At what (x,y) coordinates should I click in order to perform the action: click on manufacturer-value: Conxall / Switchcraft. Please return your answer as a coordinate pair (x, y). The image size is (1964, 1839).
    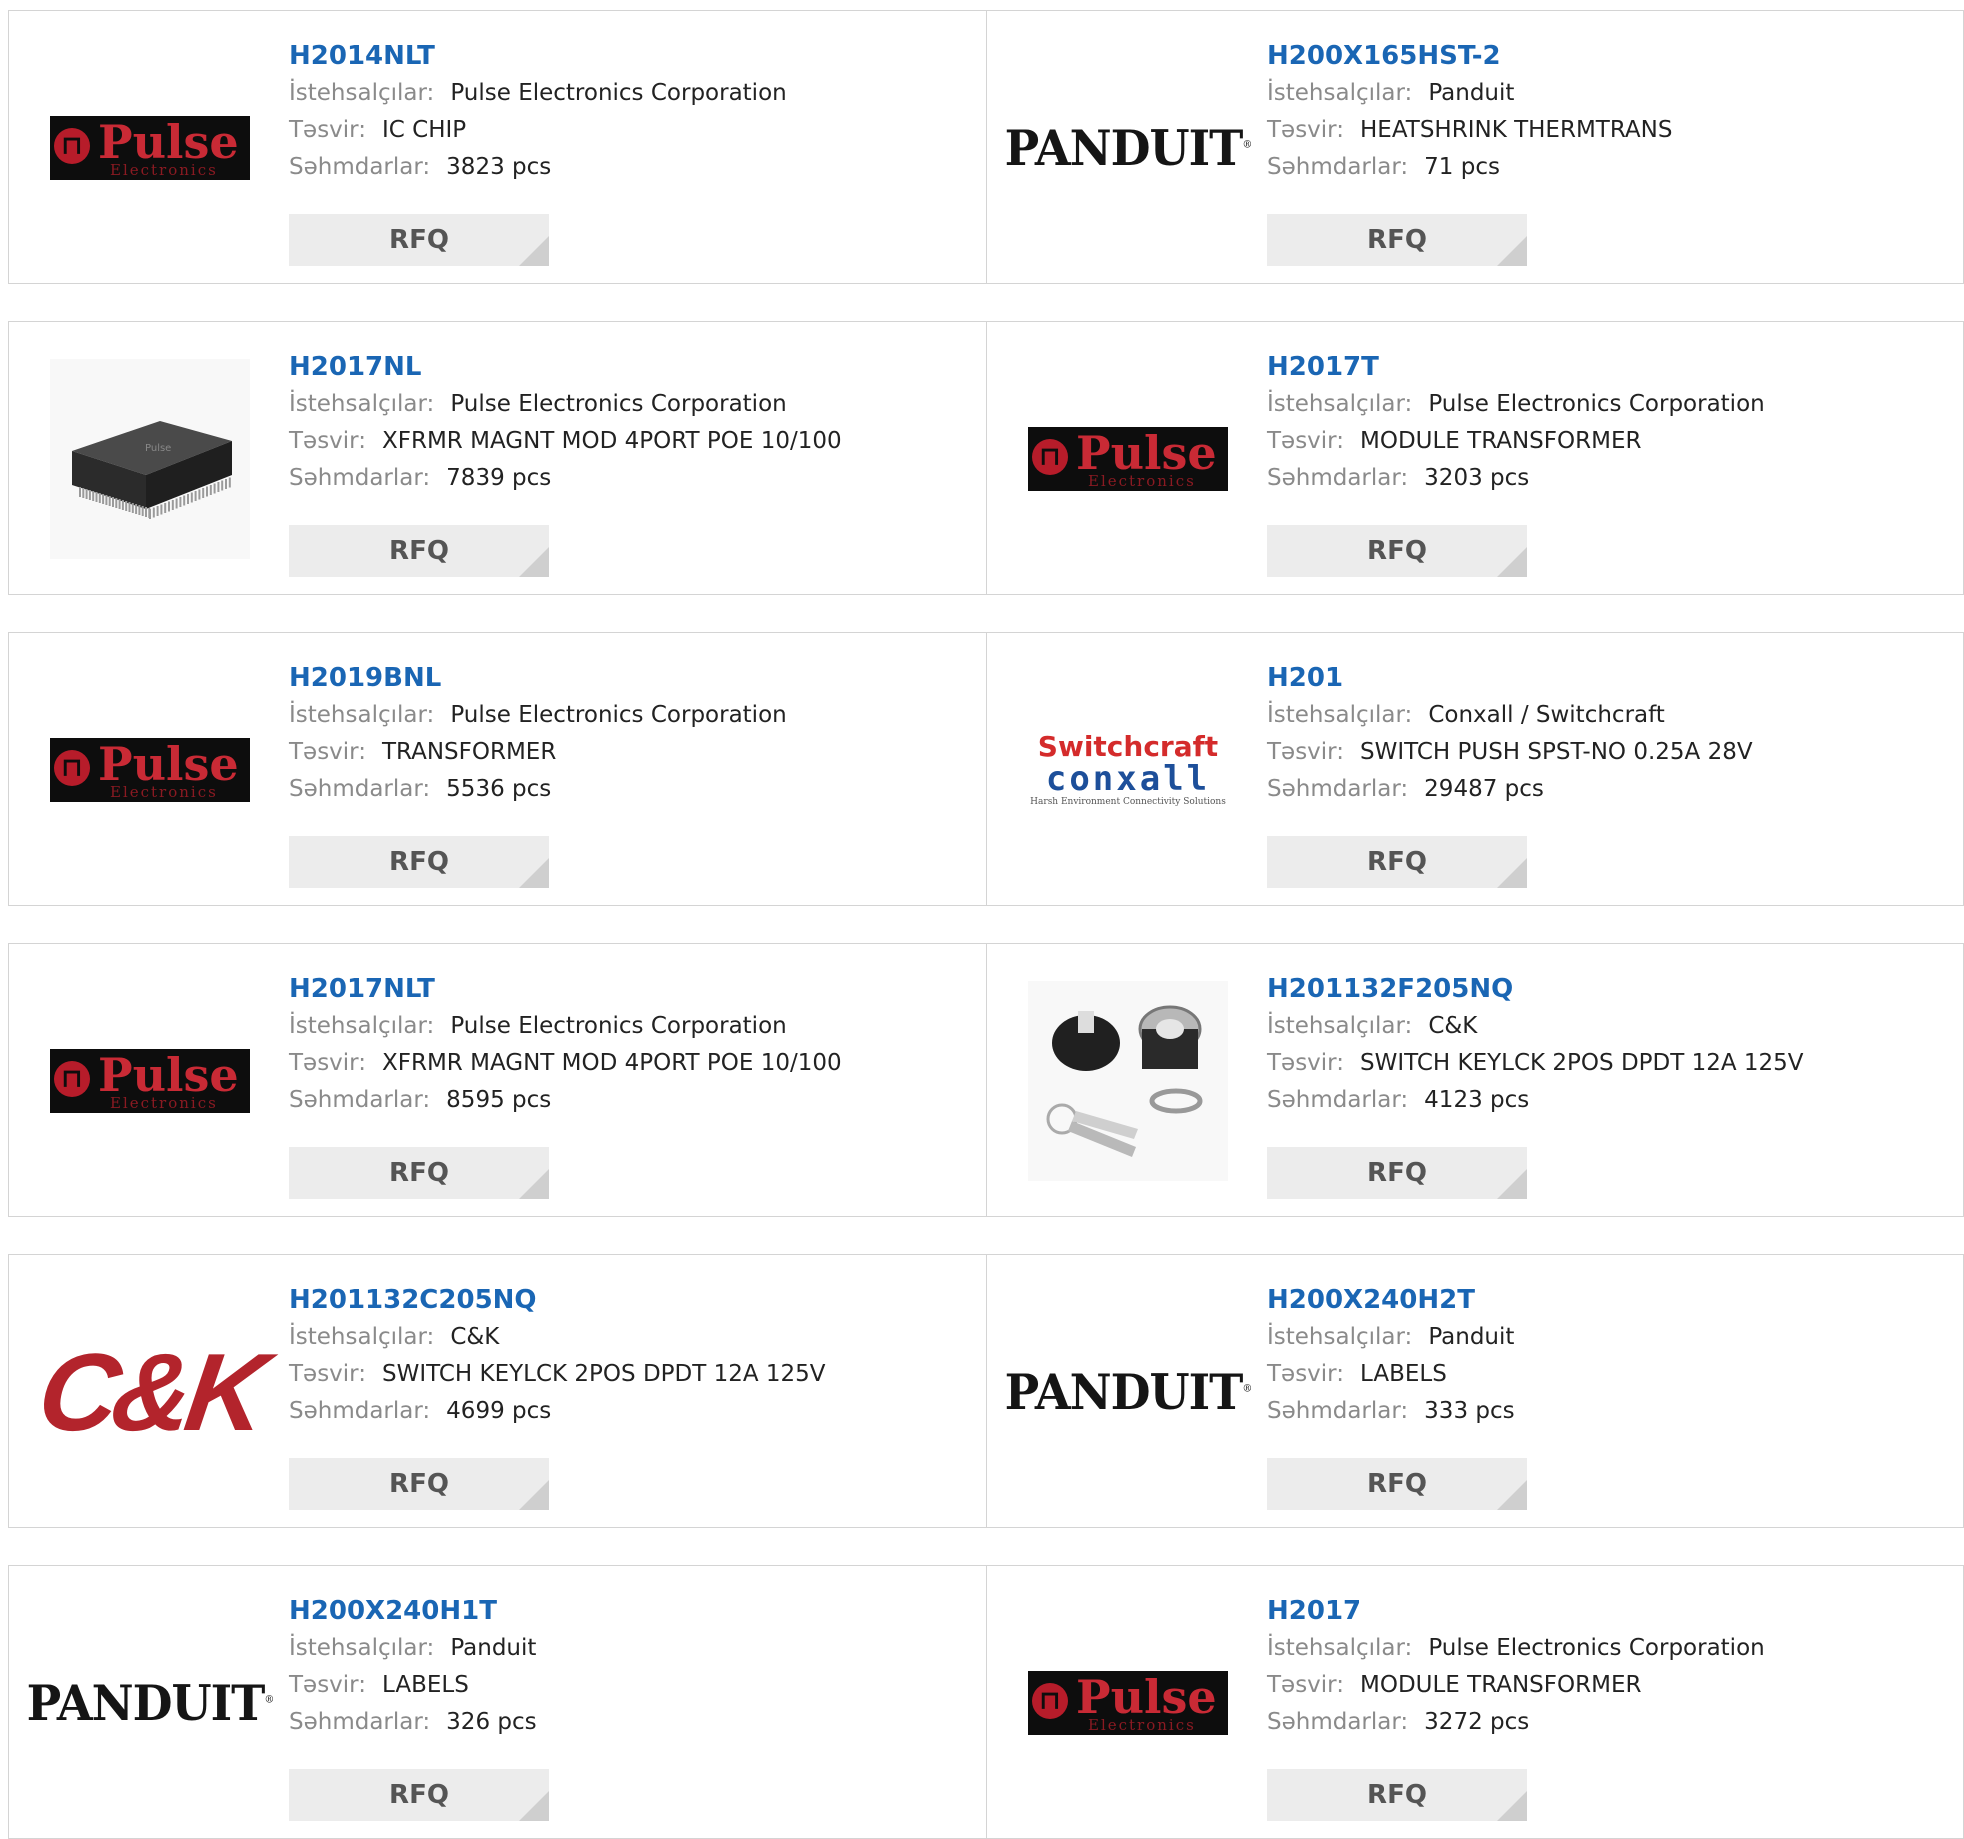
    Looking at the image, I should click on (1546, 715).